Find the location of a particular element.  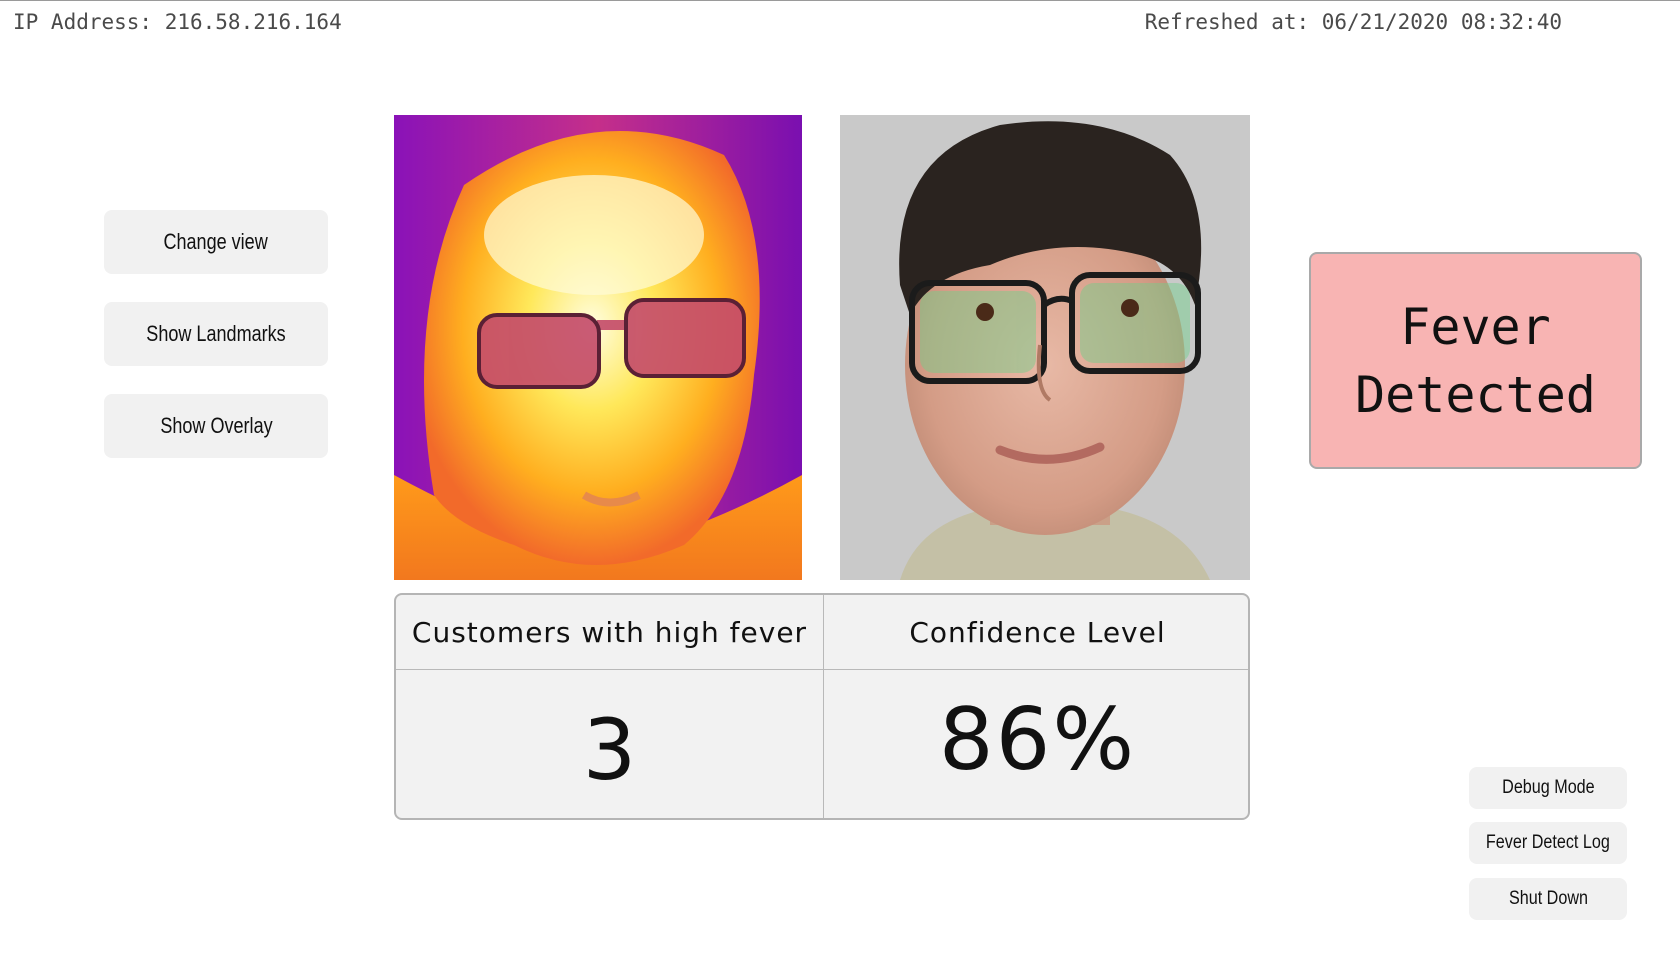

high-fever-label: Customers with high fever is located at coordinates (609, 632).